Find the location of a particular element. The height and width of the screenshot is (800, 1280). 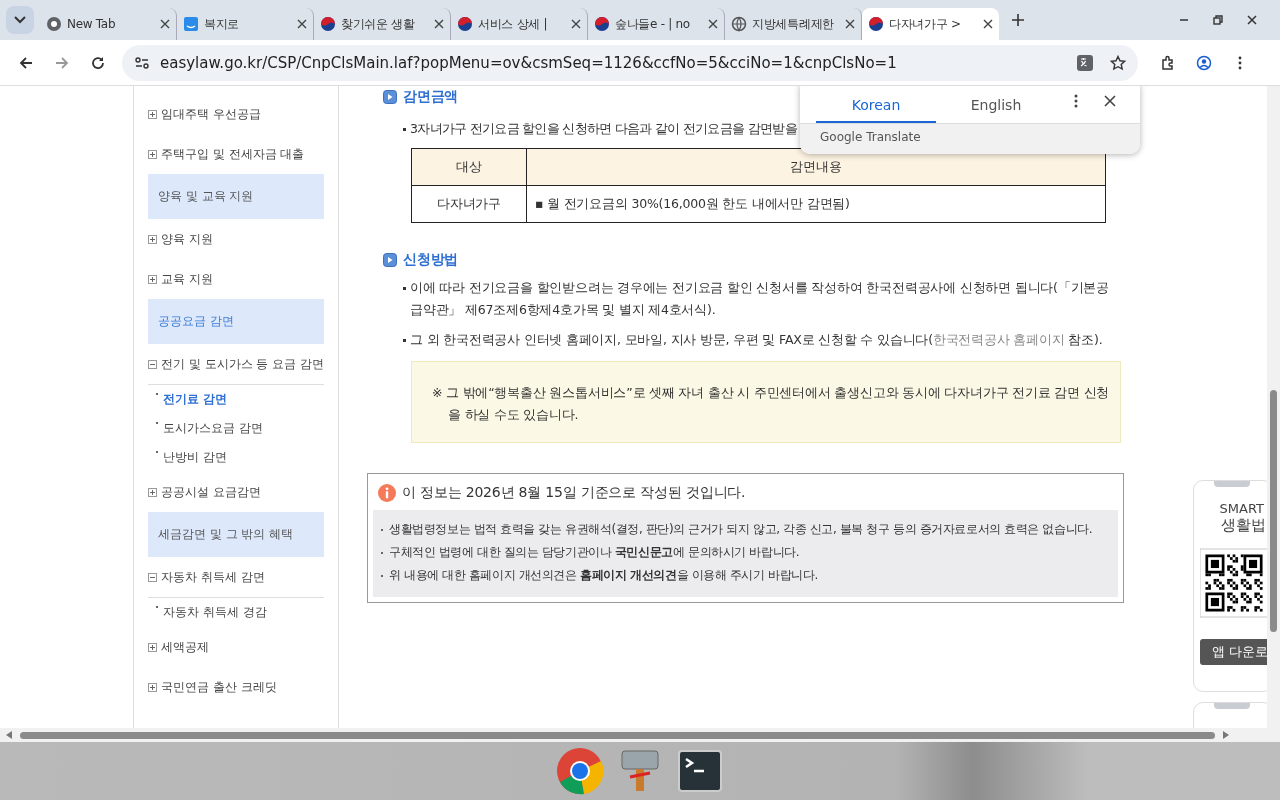

info-title: 이 정보는 2026년 8월 15일 기준으로 작성된 것입니다. is located at coordinates (574, 493).